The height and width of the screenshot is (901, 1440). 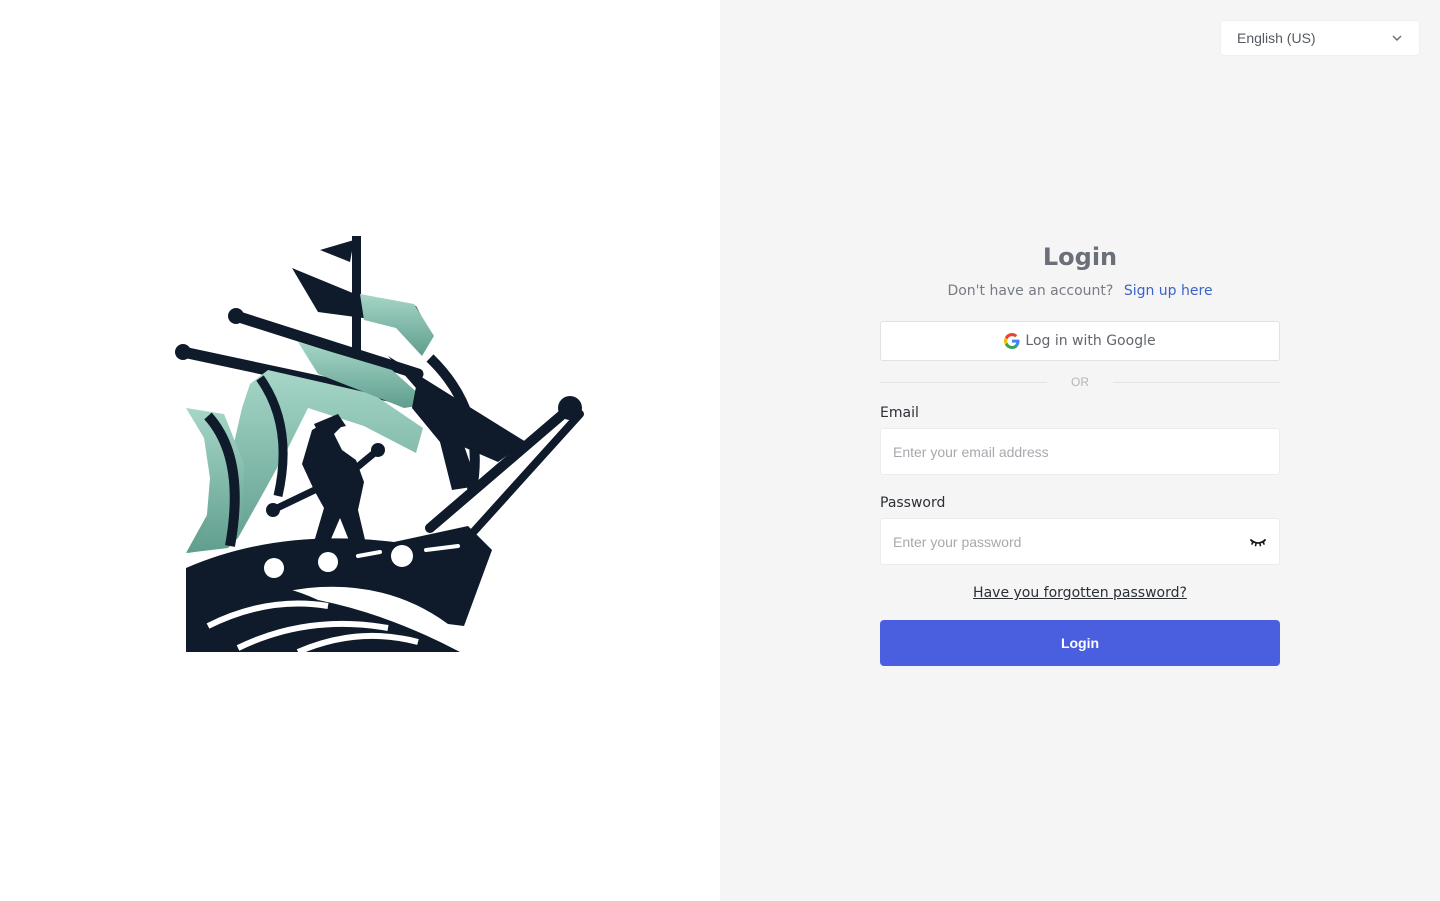 I want to click on language-value: English (US), so click(x=1276, y=38).